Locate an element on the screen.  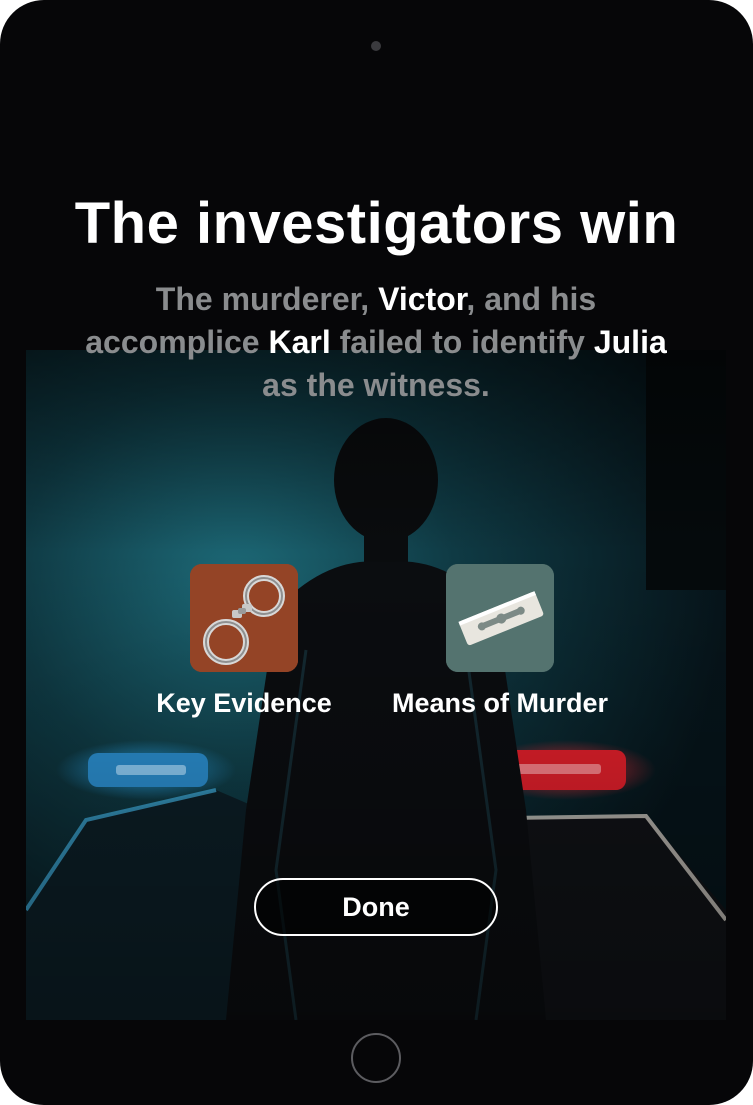
handcuffs-icon is located at coordinates (244, 618).